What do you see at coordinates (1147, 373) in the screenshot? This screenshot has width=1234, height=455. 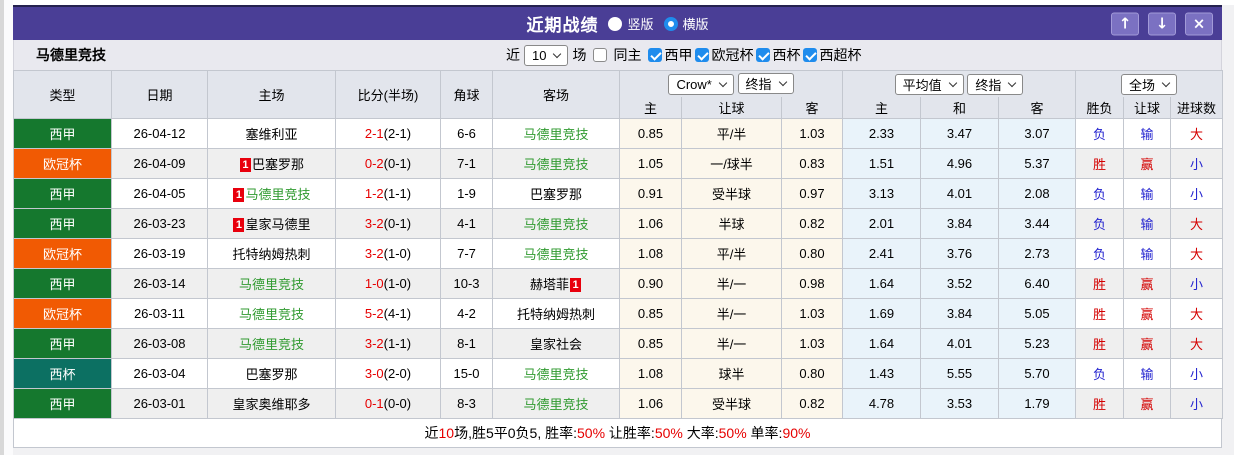 I see `result-handicap: 输` at bounding box center [1147, 373].